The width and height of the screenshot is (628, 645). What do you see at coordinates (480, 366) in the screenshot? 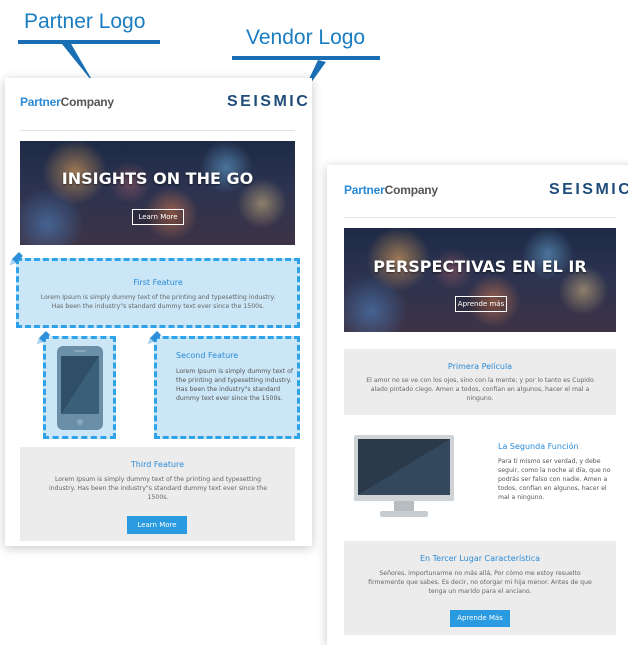
I see `feature-one-title: Primera Película` at bounding box center [480, 366].